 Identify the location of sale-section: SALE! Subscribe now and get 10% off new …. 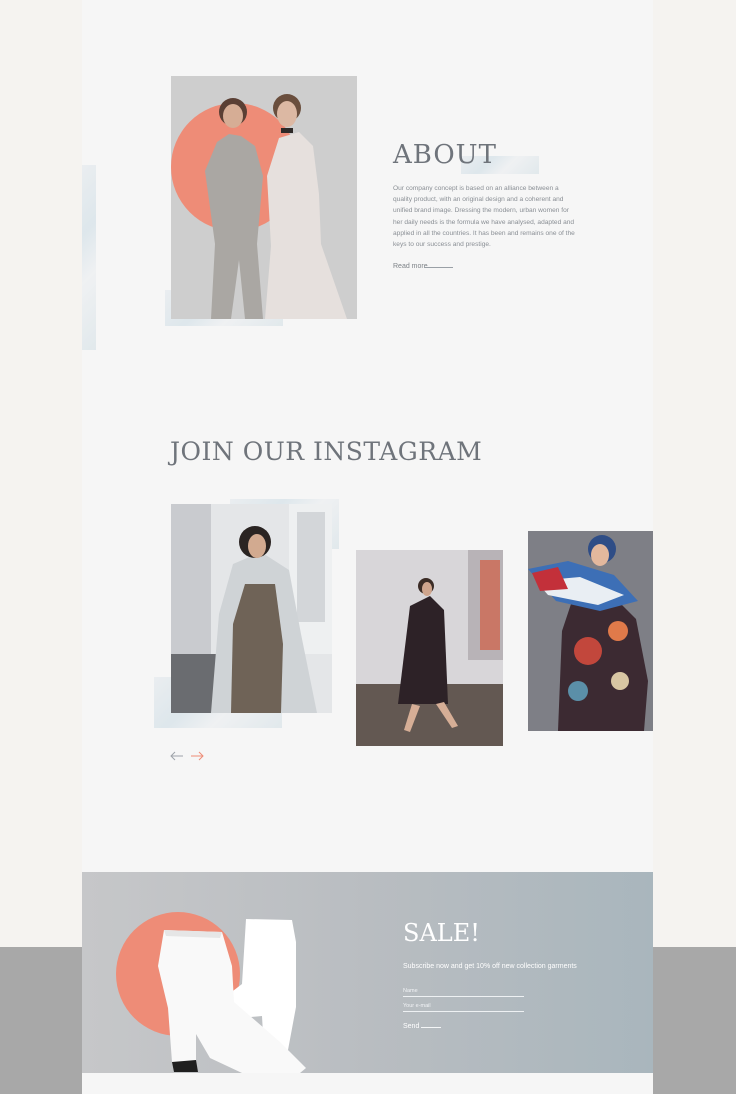
(367, 972).